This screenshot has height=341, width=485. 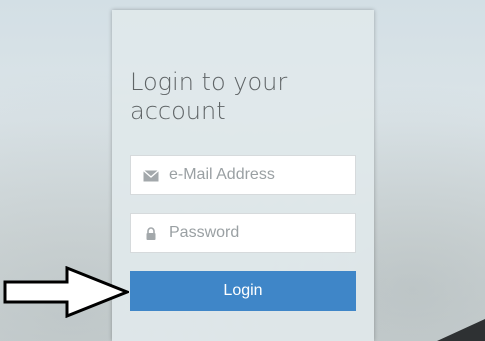 I want to click on password-input, so click(x=259, y=233).